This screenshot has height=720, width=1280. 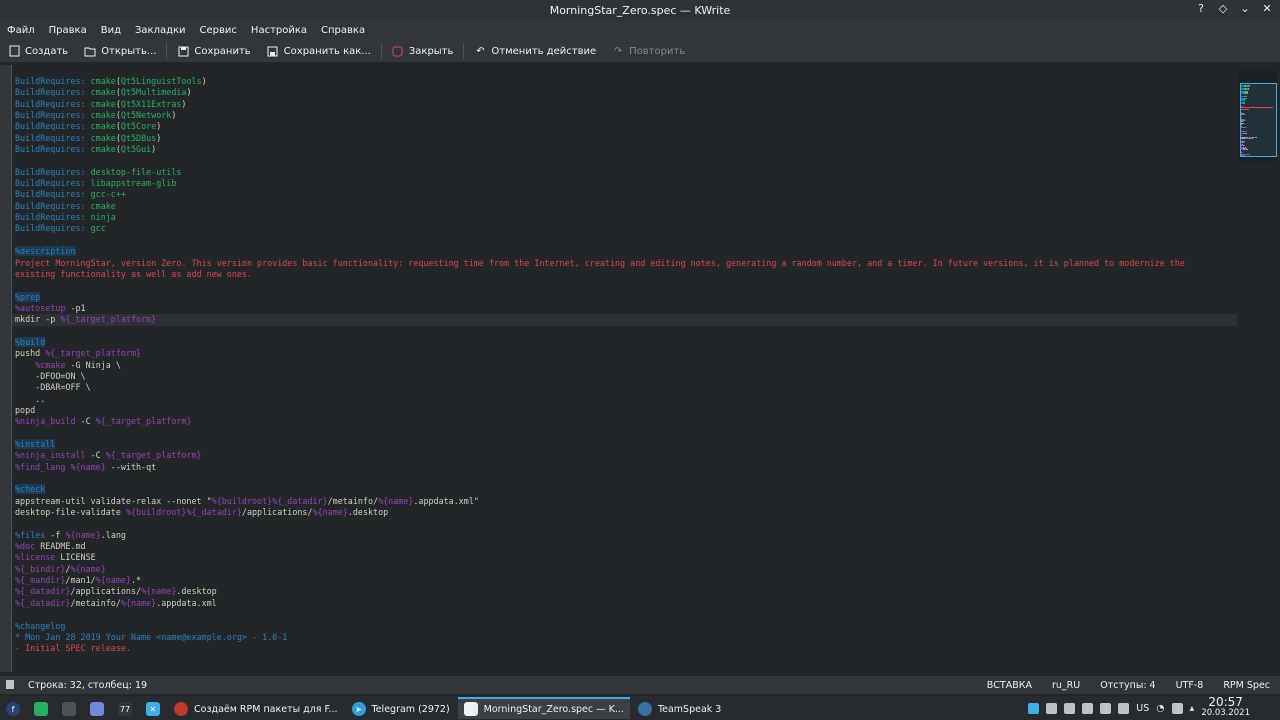 What do you see at coordinates (626, 648) in the screenshot?
I see `code-line: - Initial SPEC release.` at bounding box center [626, 648].